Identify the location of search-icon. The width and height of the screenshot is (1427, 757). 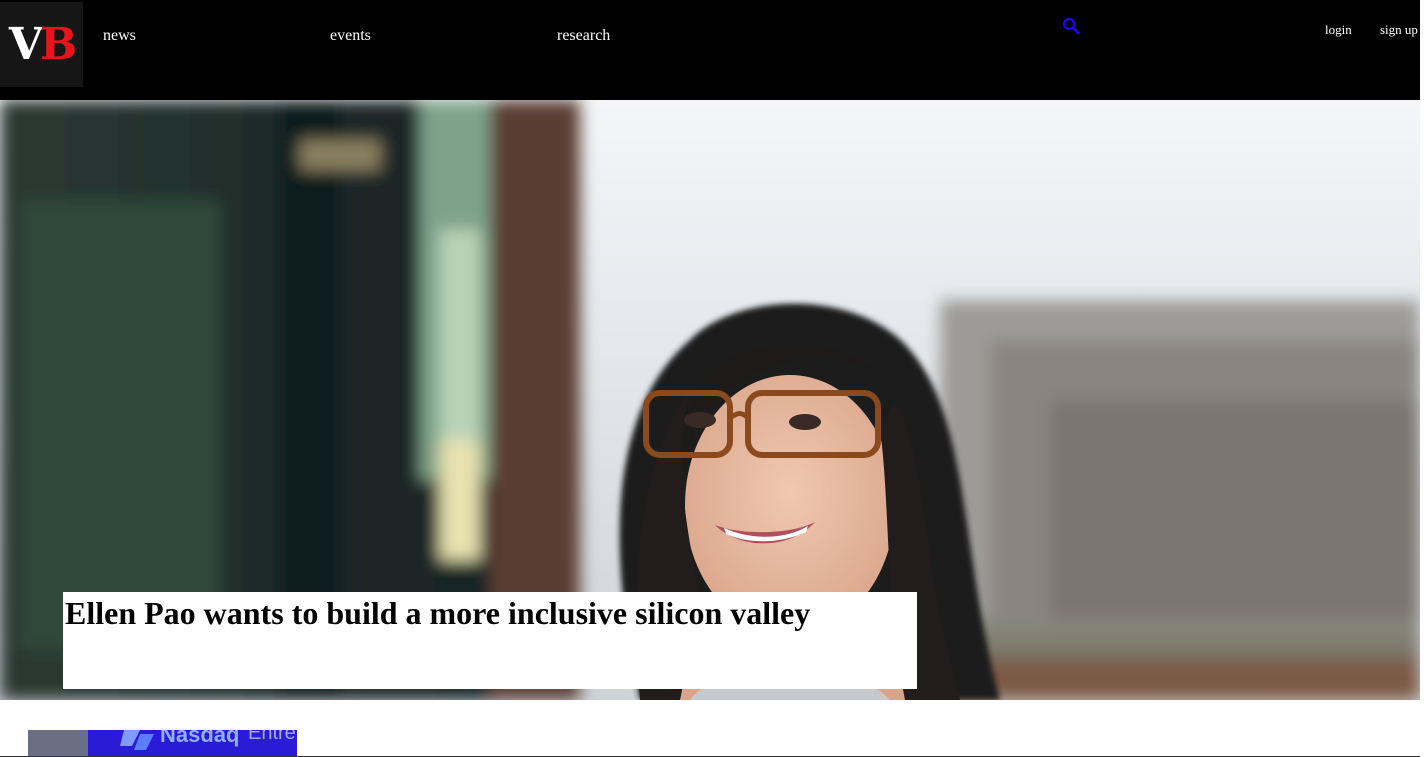
(1071, 26).